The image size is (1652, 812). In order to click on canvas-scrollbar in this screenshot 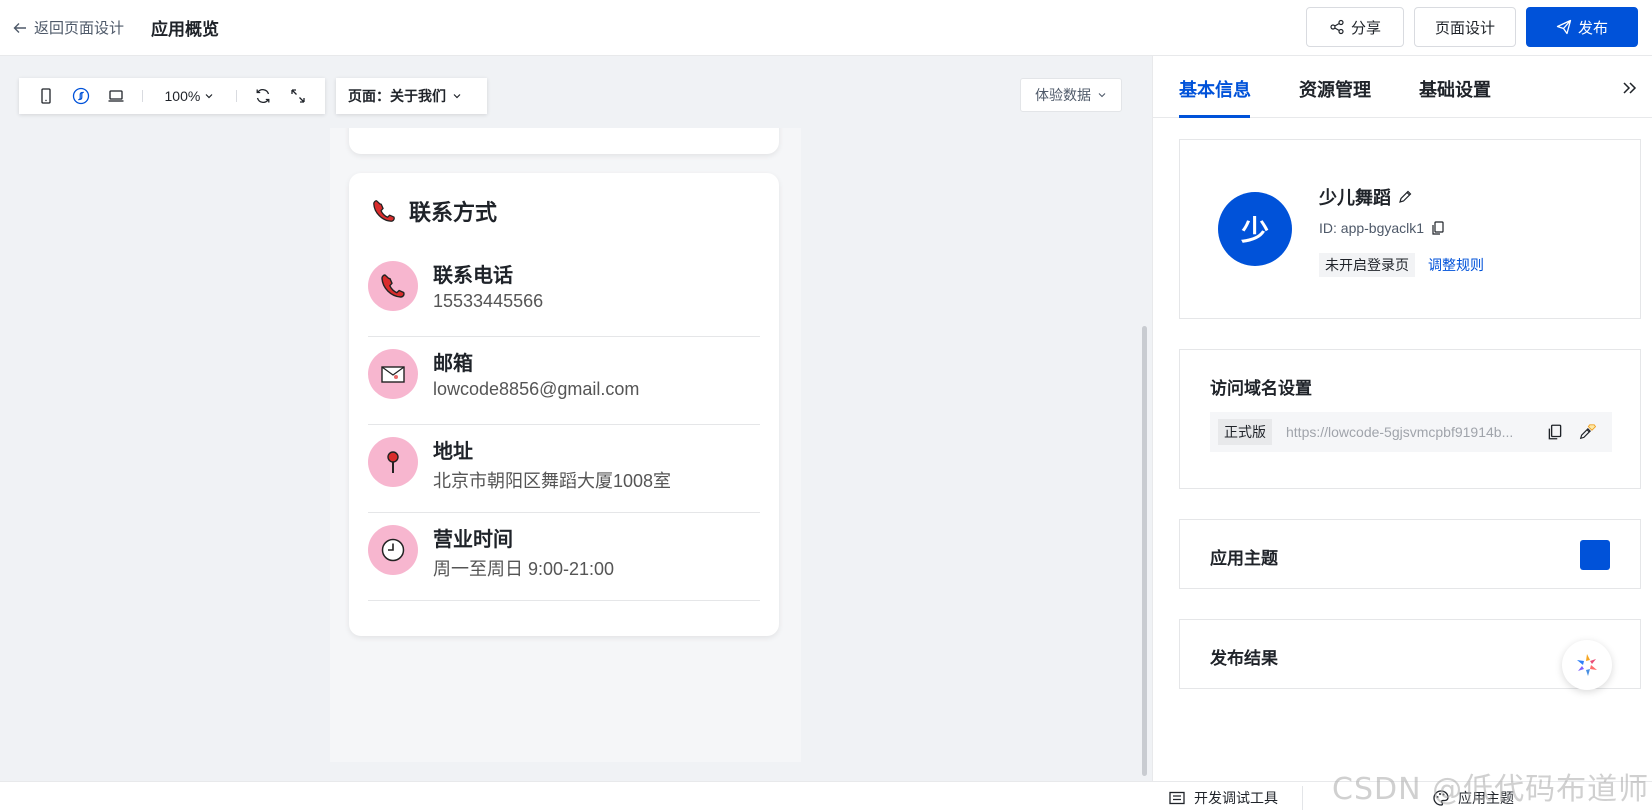, I will do `click(1144, 551)`.